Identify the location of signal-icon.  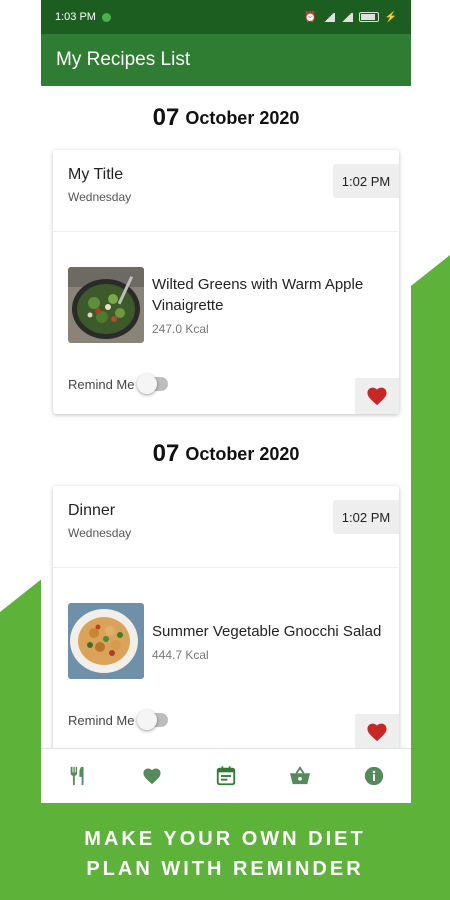
(328, 17).